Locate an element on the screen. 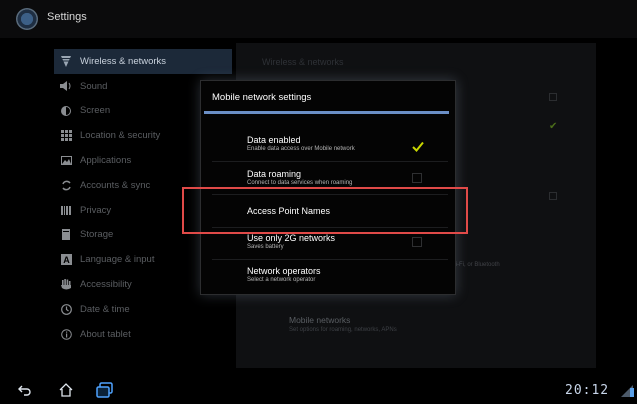 Image resolution: width=637 pixels, height=404 pixels. dialog-title: Mobile network settings is located at coordinates (262, 97).